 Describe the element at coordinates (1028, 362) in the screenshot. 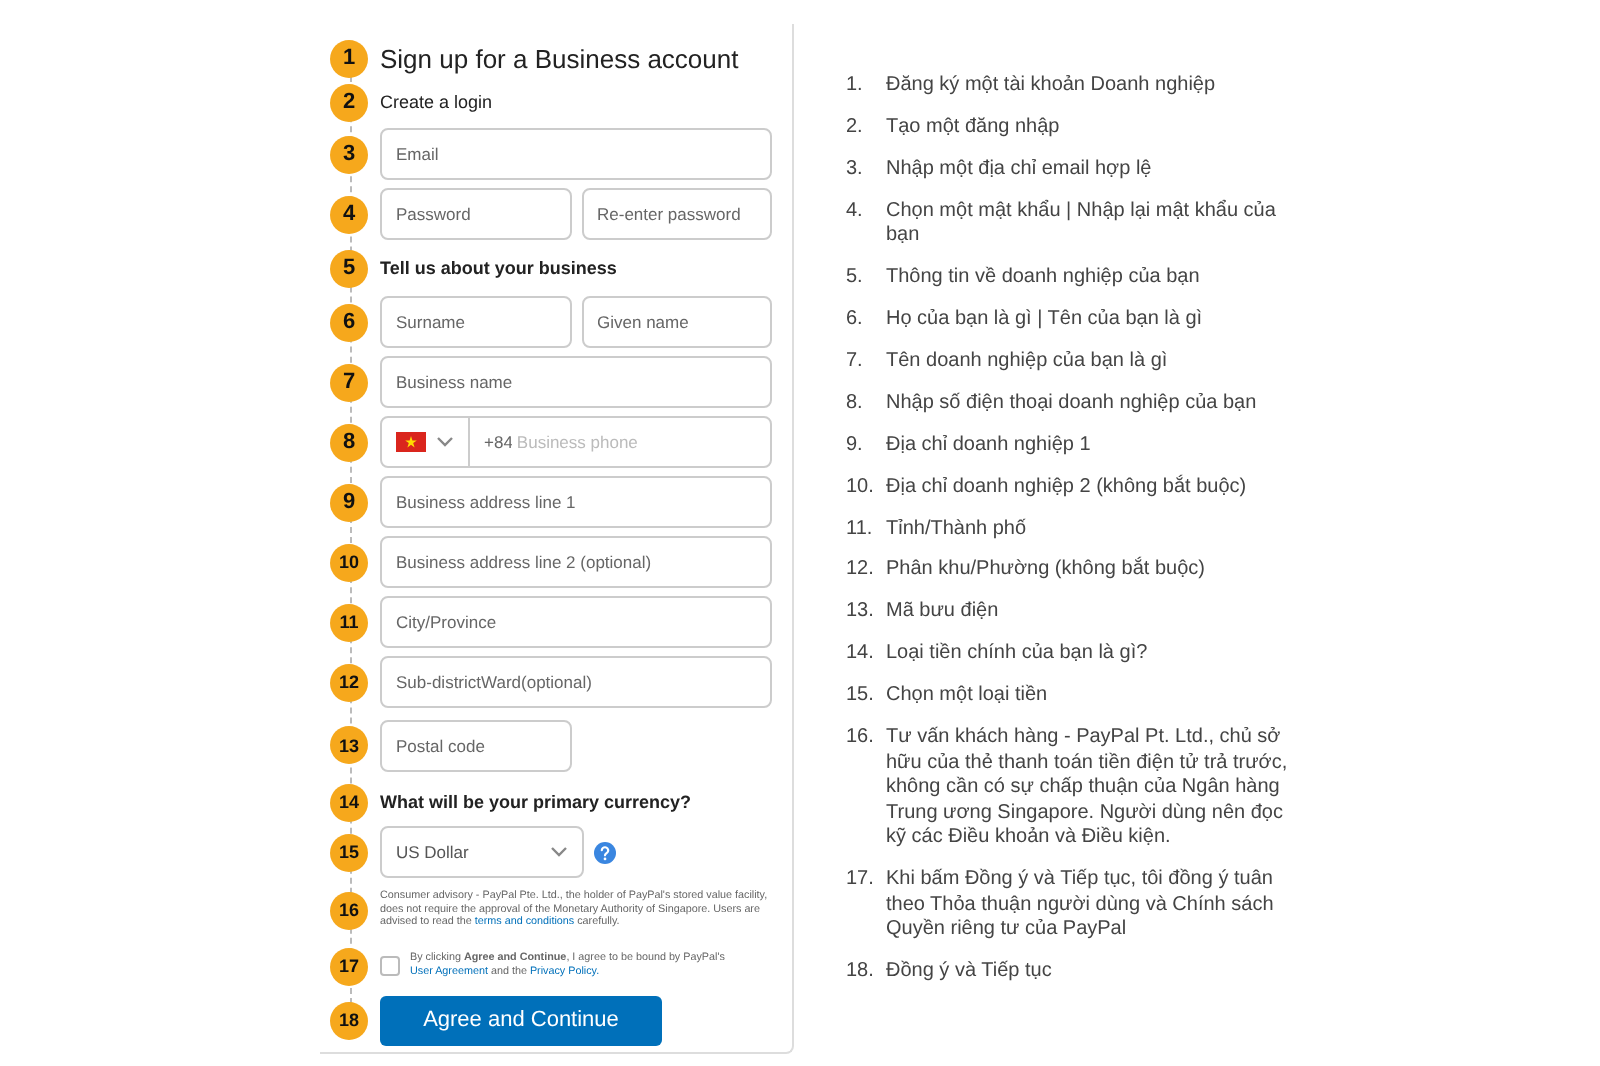

I see `note-text: Tên doanh nghiệp của bạn là gì` at that location.